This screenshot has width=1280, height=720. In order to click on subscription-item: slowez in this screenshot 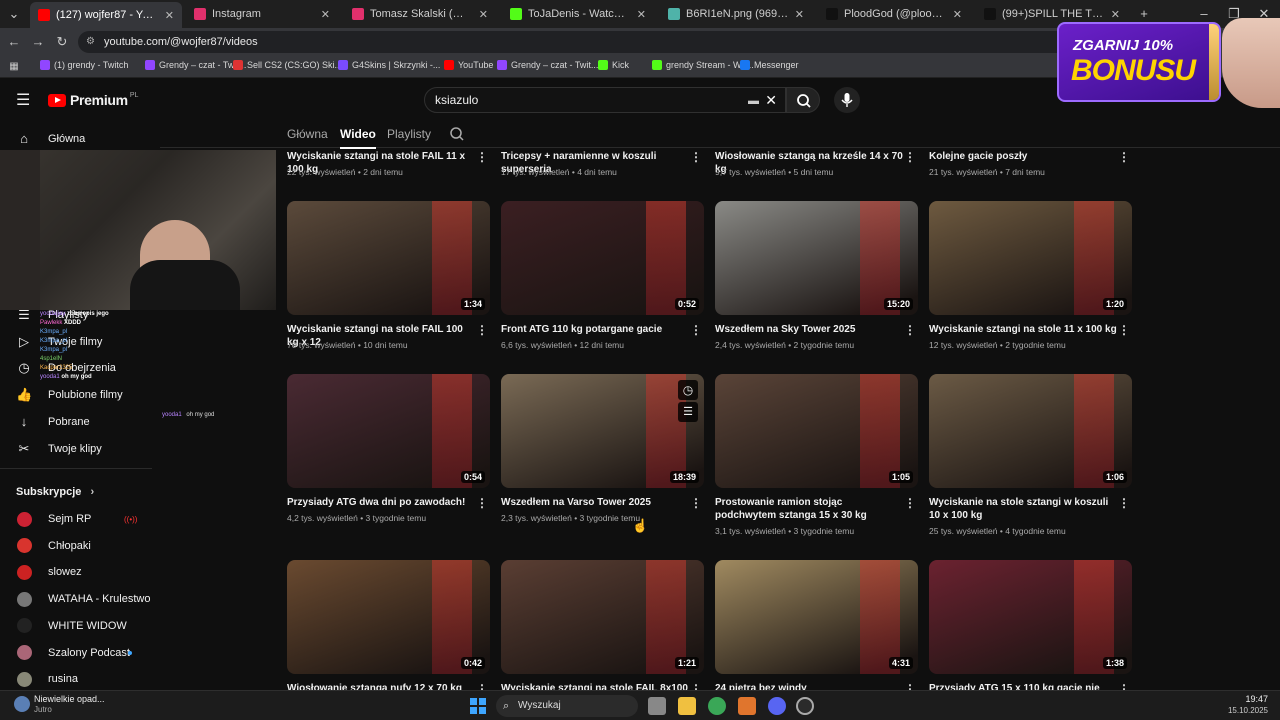, I will do `click(80, 572)`.